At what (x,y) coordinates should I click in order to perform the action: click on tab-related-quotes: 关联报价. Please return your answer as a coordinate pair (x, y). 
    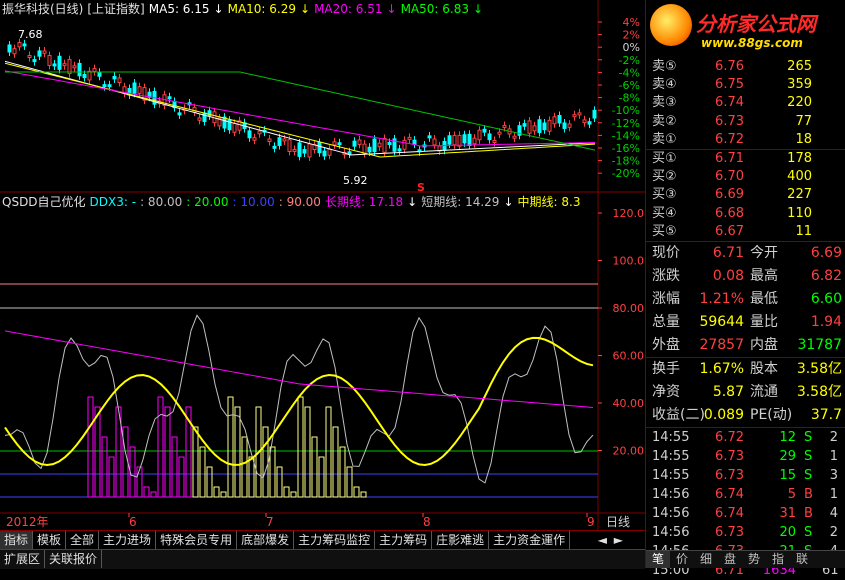
    Looking at the image, I should click on (74, 559).